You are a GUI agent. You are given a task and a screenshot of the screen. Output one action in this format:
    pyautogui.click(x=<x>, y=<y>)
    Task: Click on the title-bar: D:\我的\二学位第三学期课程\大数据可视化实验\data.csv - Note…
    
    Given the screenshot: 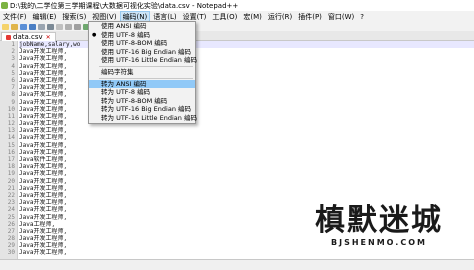 What is the action you would take?
    pyautogui.click(x=237, y=5)
    